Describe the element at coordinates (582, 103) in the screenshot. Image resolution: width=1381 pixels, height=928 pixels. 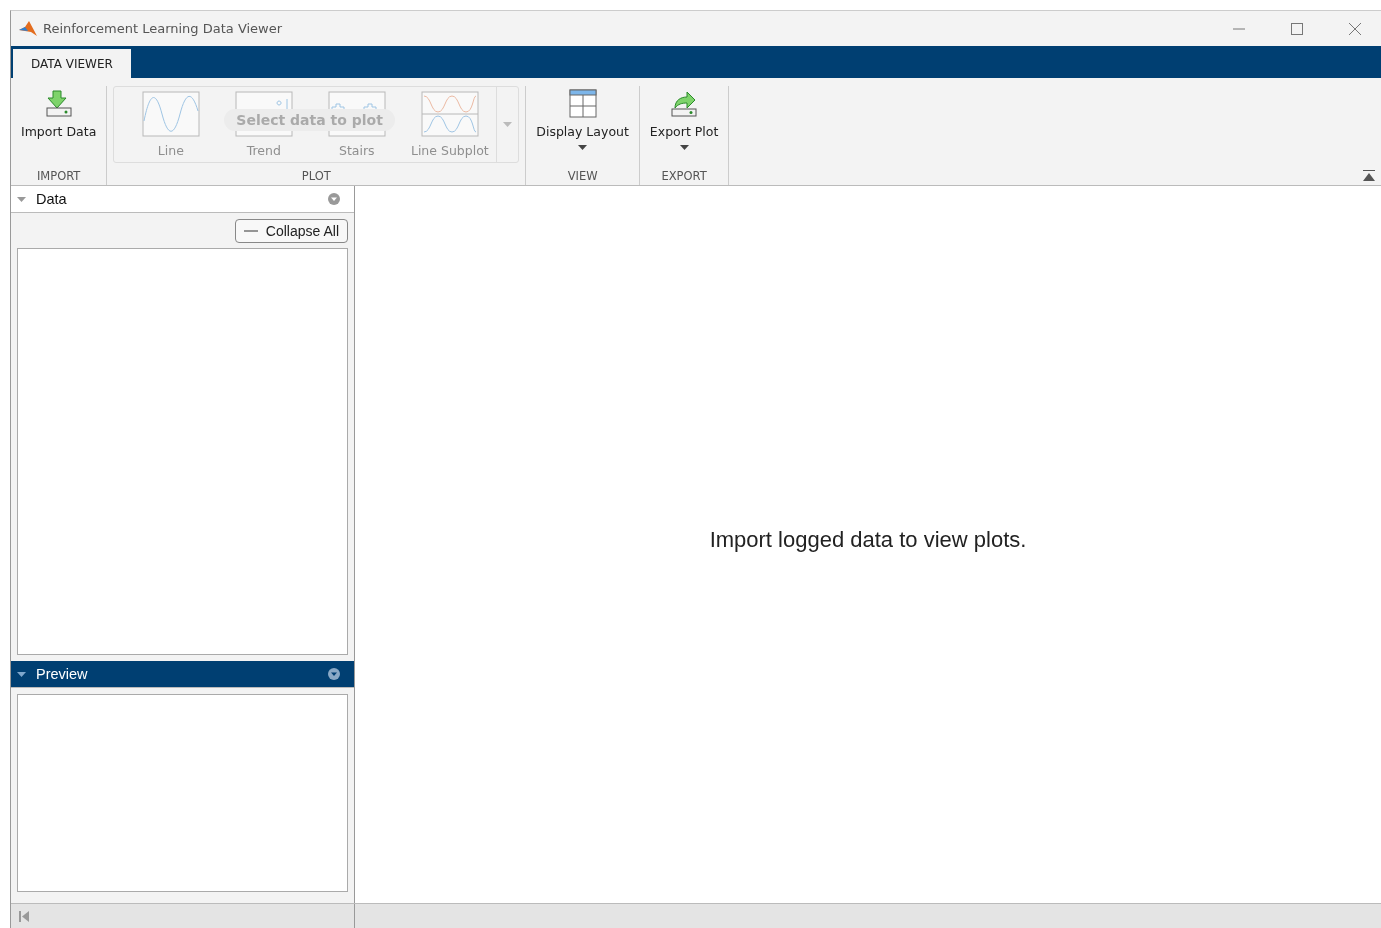
I see `grid-layout-icon` at that location.